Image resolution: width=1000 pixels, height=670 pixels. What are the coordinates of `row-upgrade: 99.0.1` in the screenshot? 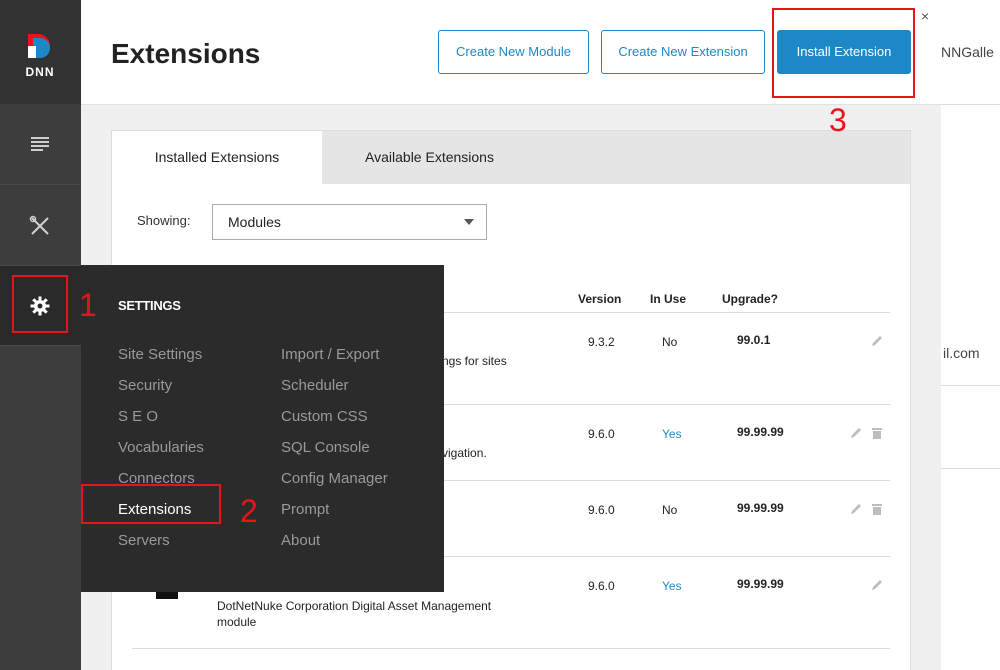 It's located at (754, 340).